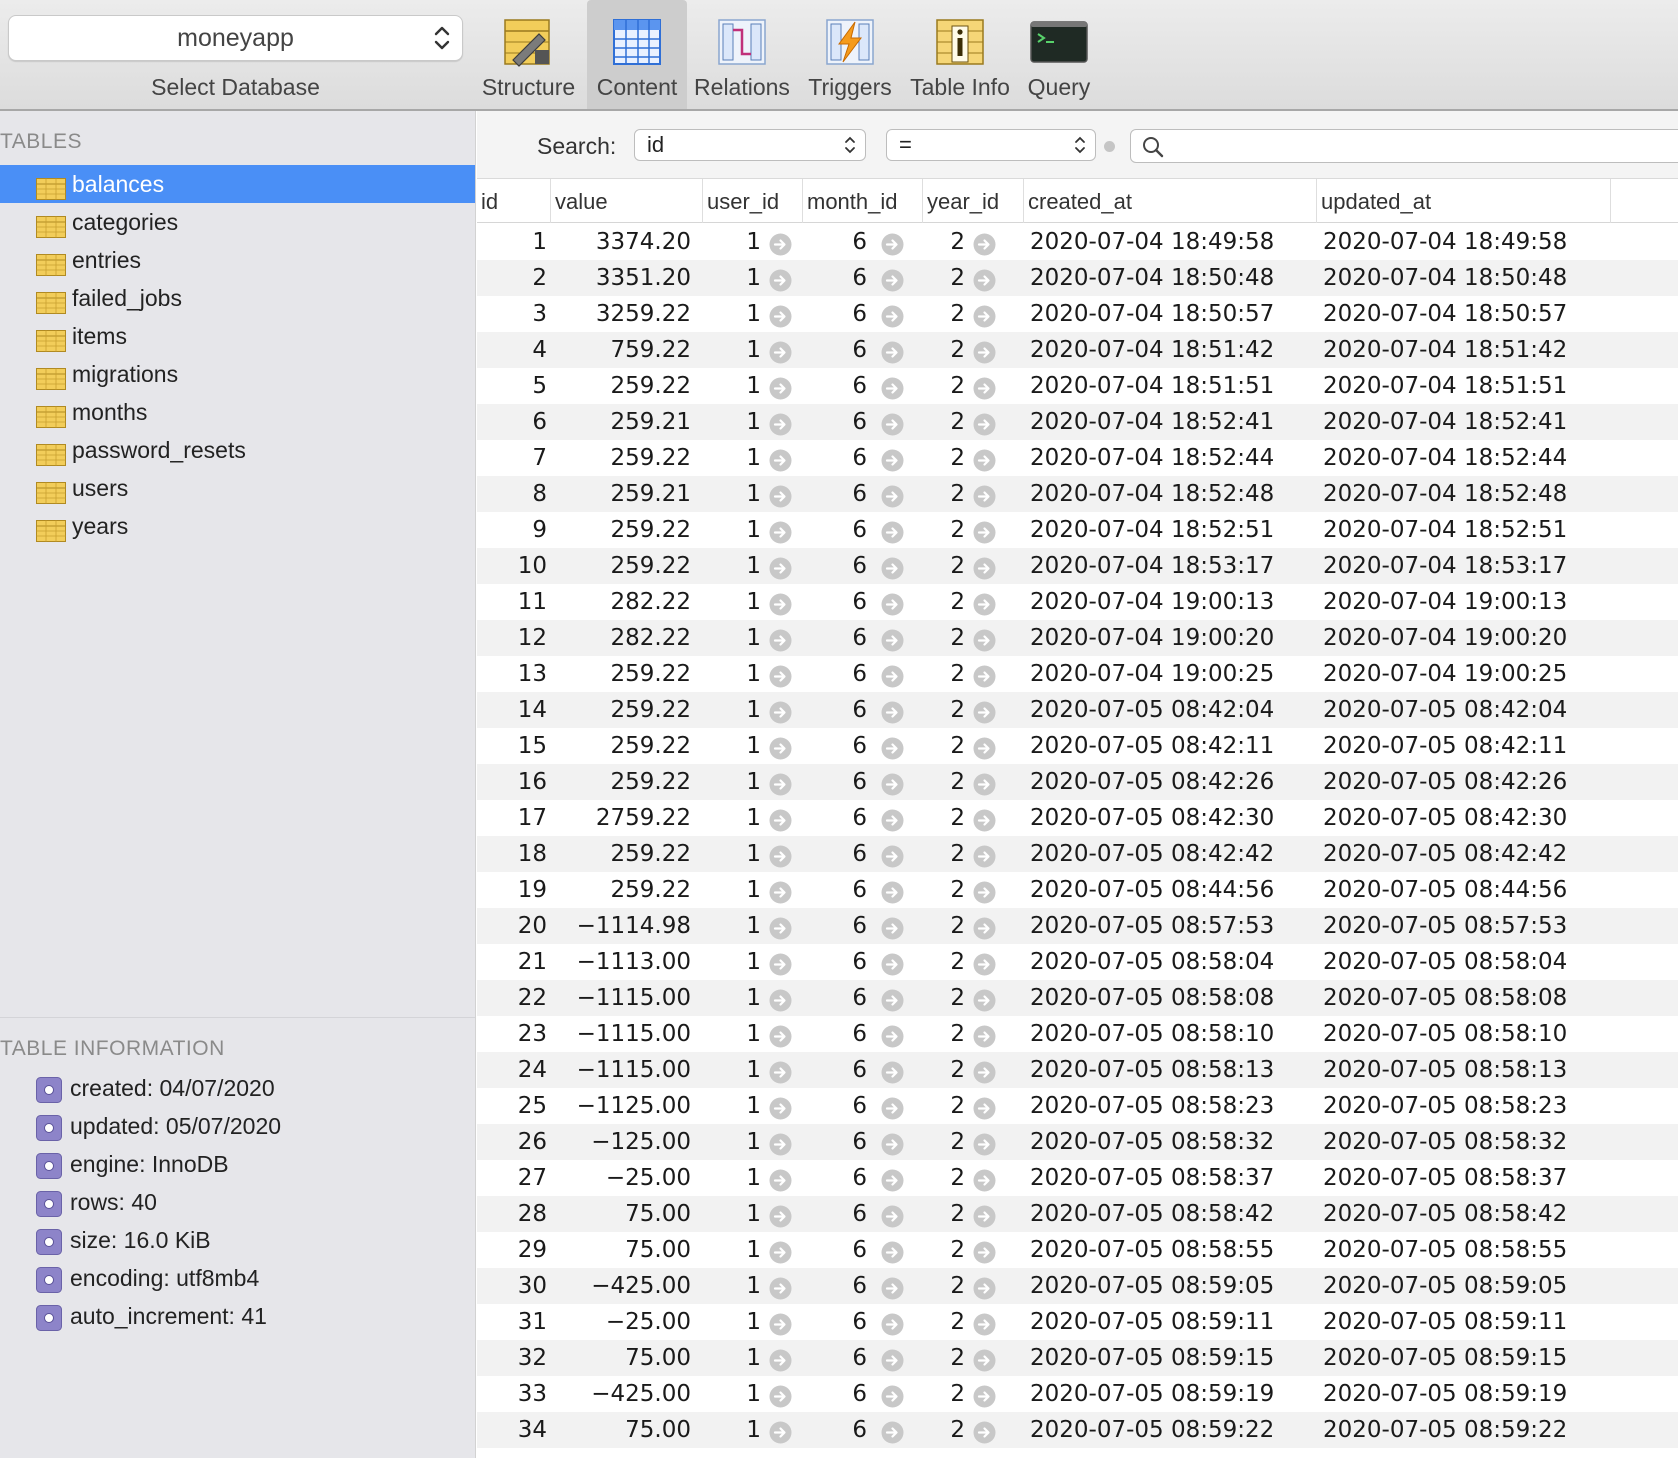 The image size is (1678, 1458). What do you see at coordinates (1175, 602) in the screenshot?
I see `cell-created-at: 2020-07-04 19:00:13` at bounding box center [1175, 602].